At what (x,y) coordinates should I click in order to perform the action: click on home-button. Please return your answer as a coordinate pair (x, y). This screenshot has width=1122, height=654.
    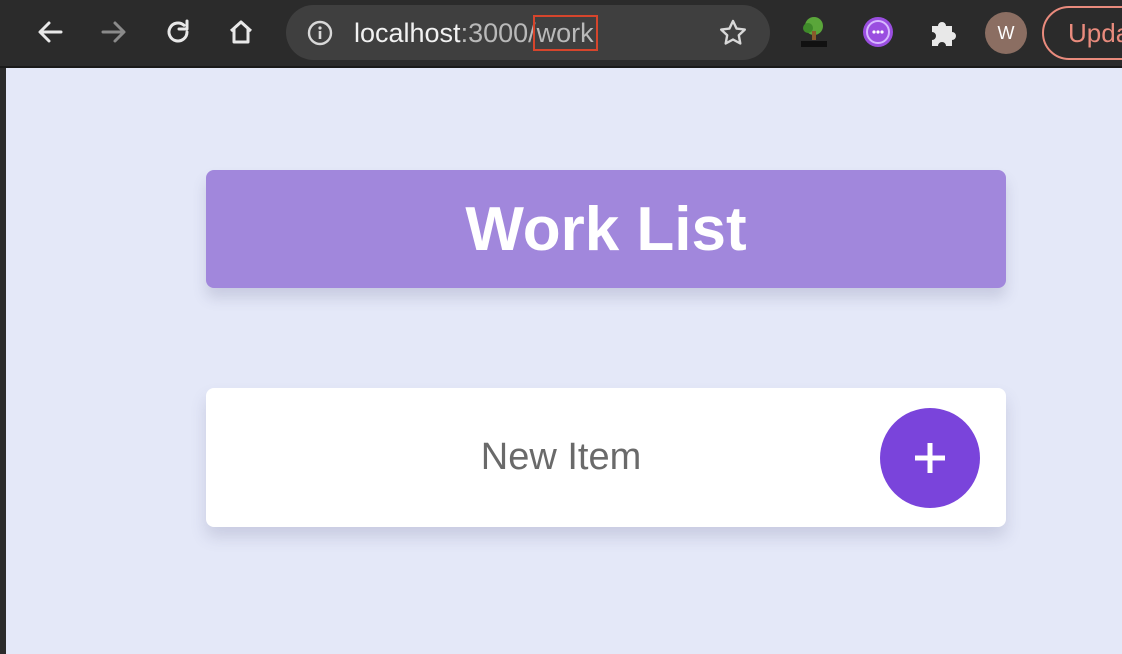
    Looking at the image, I should click on (241, 32).